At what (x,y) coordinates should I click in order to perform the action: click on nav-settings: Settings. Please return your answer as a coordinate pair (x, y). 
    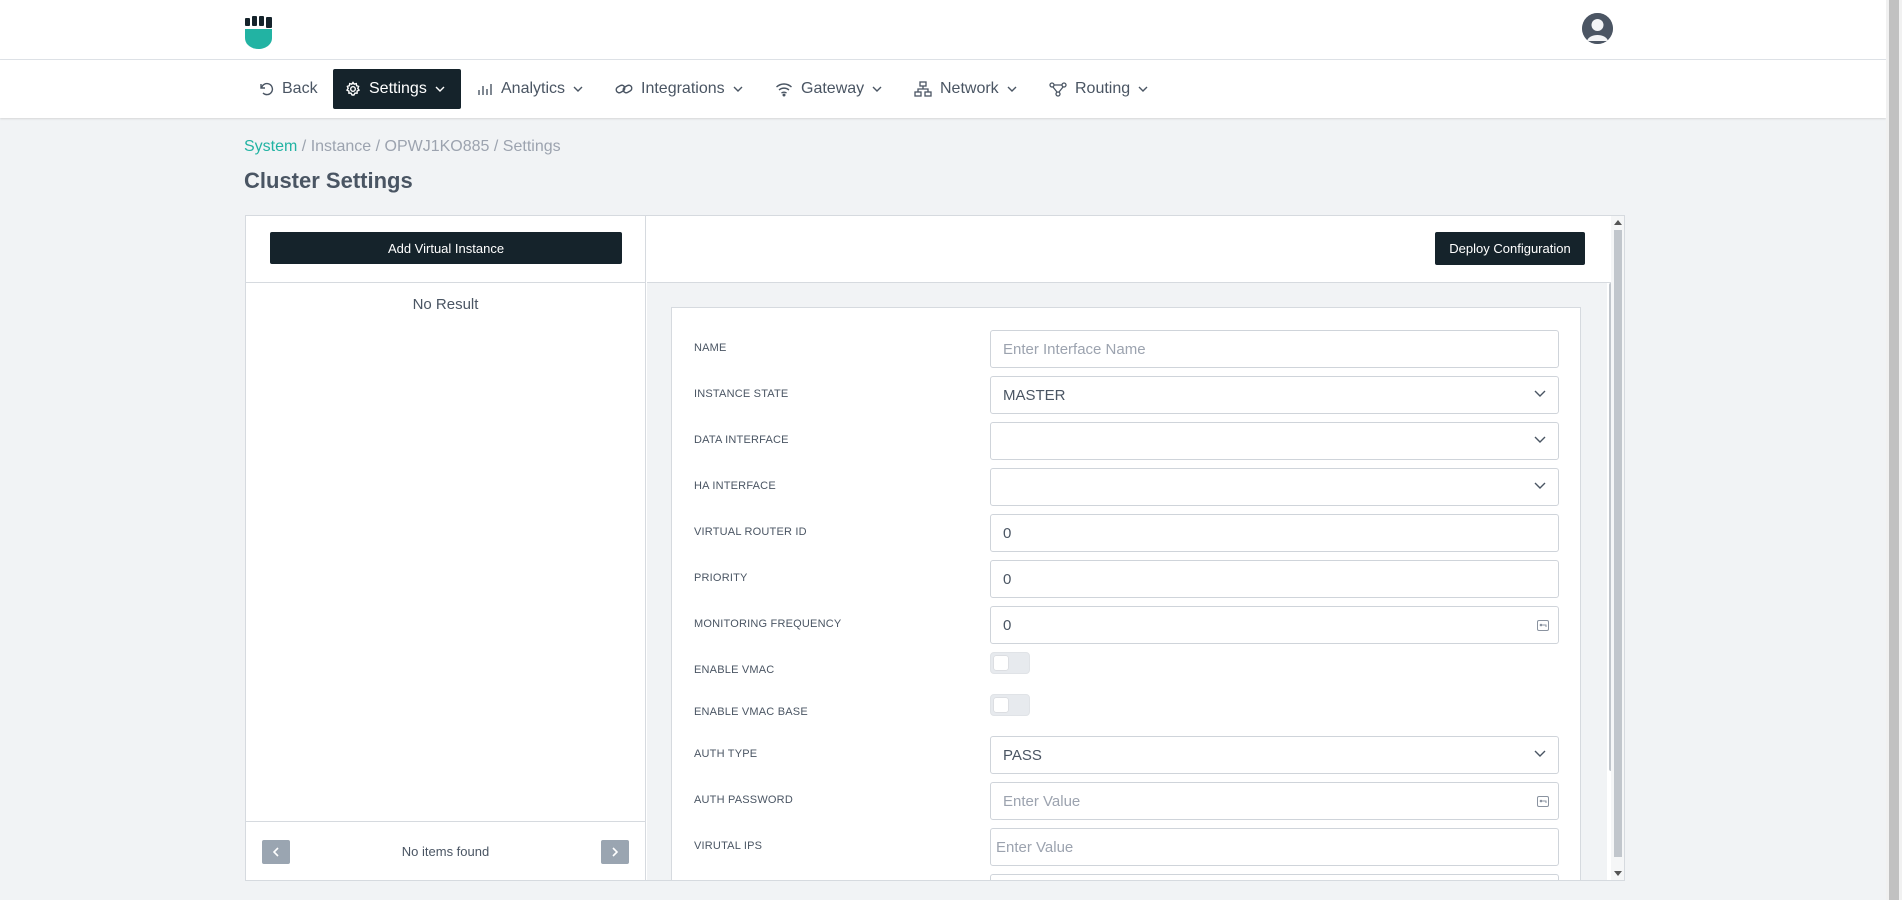
    Looking at the image, I should click on (397, 89).